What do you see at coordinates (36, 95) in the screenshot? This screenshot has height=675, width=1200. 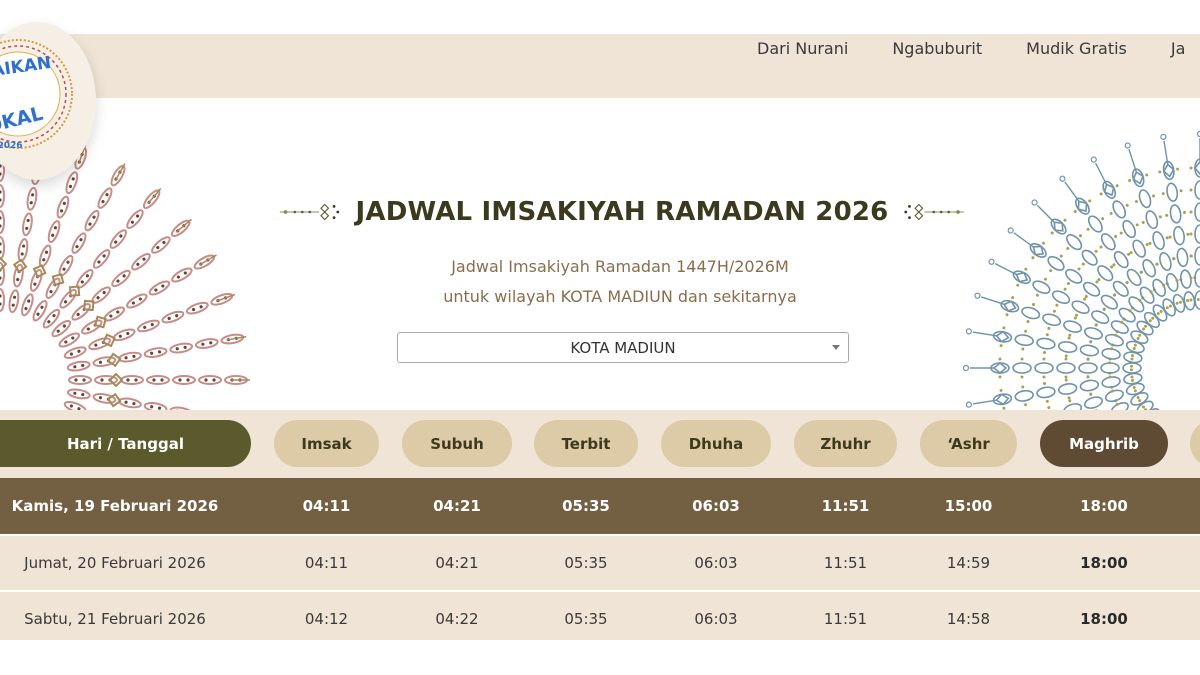 I see `logo-badge-icon: AIKAN OKAL 2026` at bounding box center [36, 95].